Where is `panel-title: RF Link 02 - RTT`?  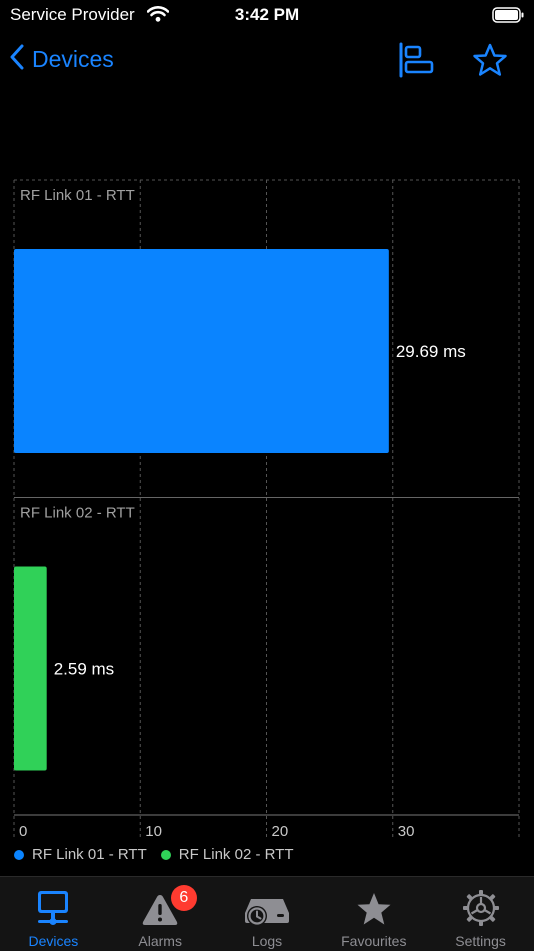 panel-title: RF Link 02 - RTT is located at coordinates (77, 513).